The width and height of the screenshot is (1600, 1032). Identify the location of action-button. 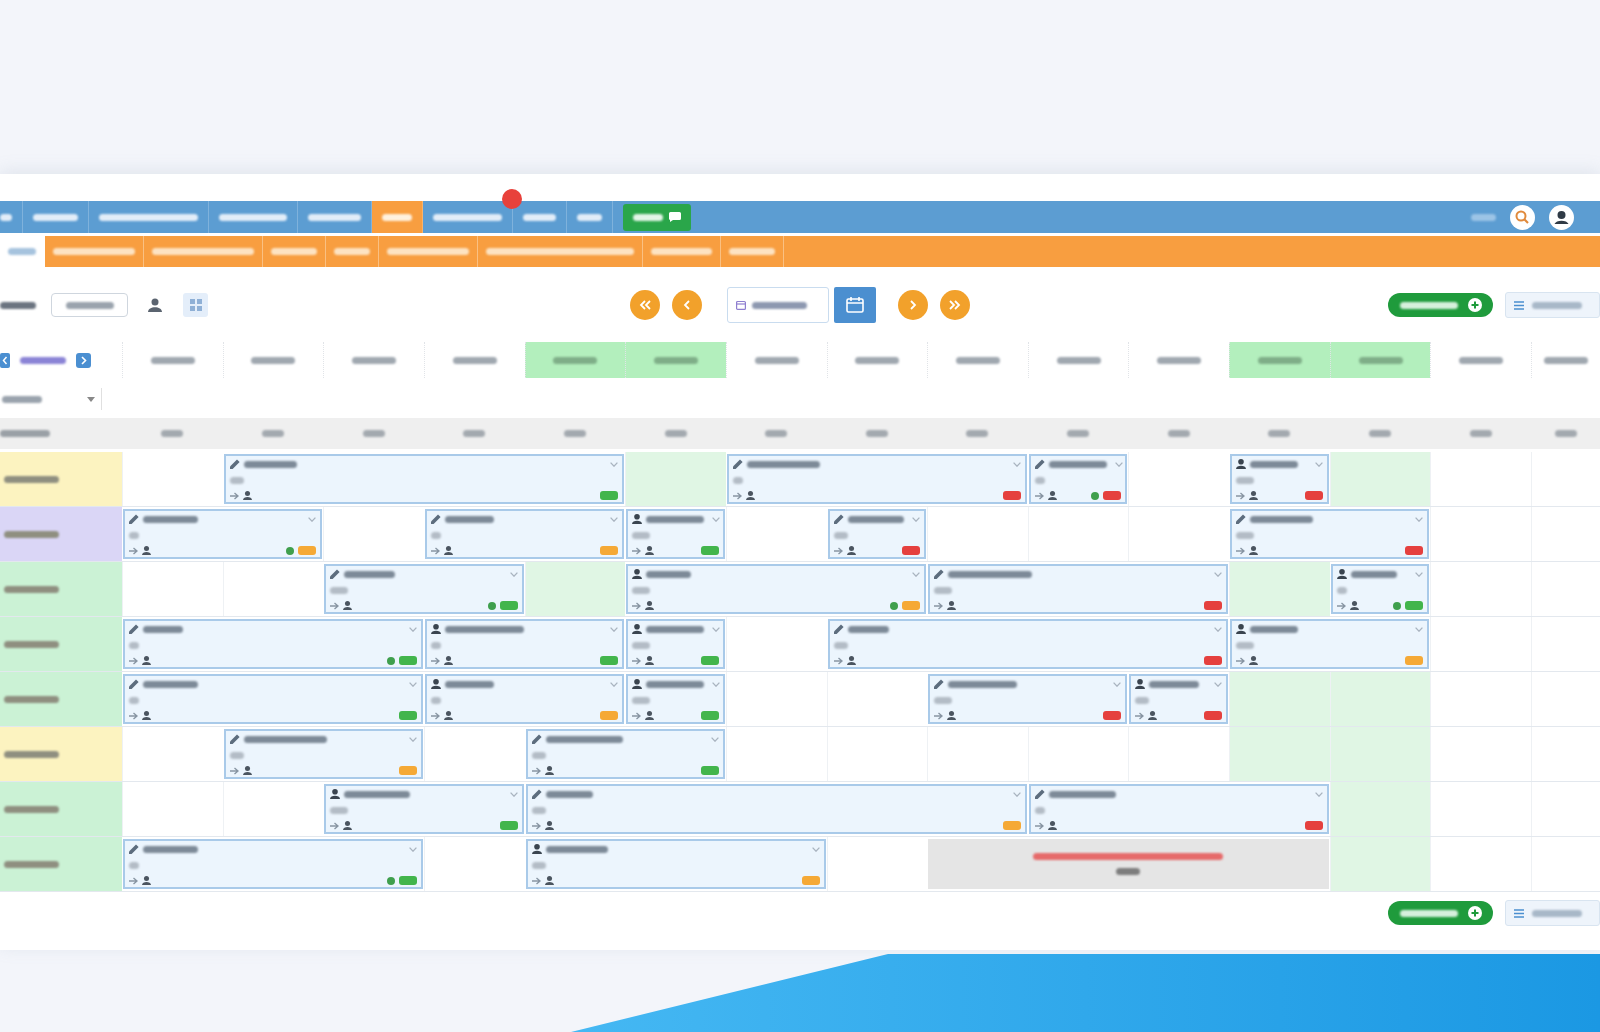
(657, 217).